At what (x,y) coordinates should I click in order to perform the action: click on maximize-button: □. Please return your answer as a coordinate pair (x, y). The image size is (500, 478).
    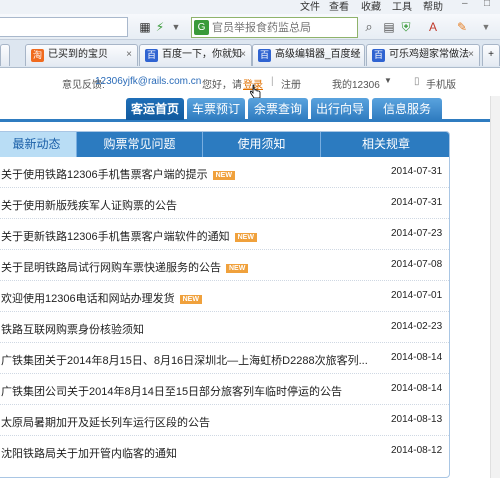
    Looking at the image, I should click on (487, 4).